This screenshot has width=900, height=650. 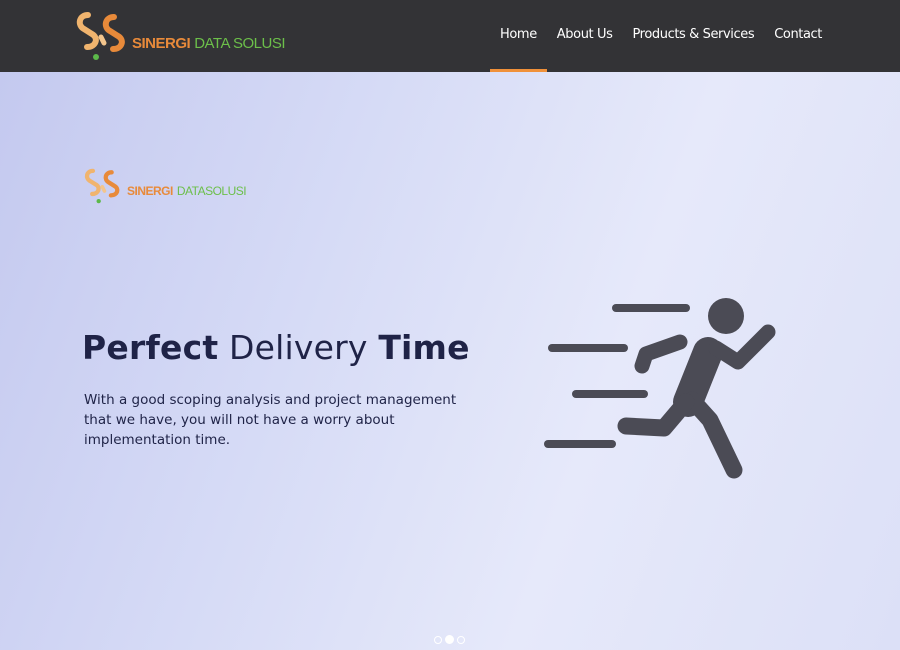 I want to click on hero-title-part1: Perfect, so click(x=150, y=347).